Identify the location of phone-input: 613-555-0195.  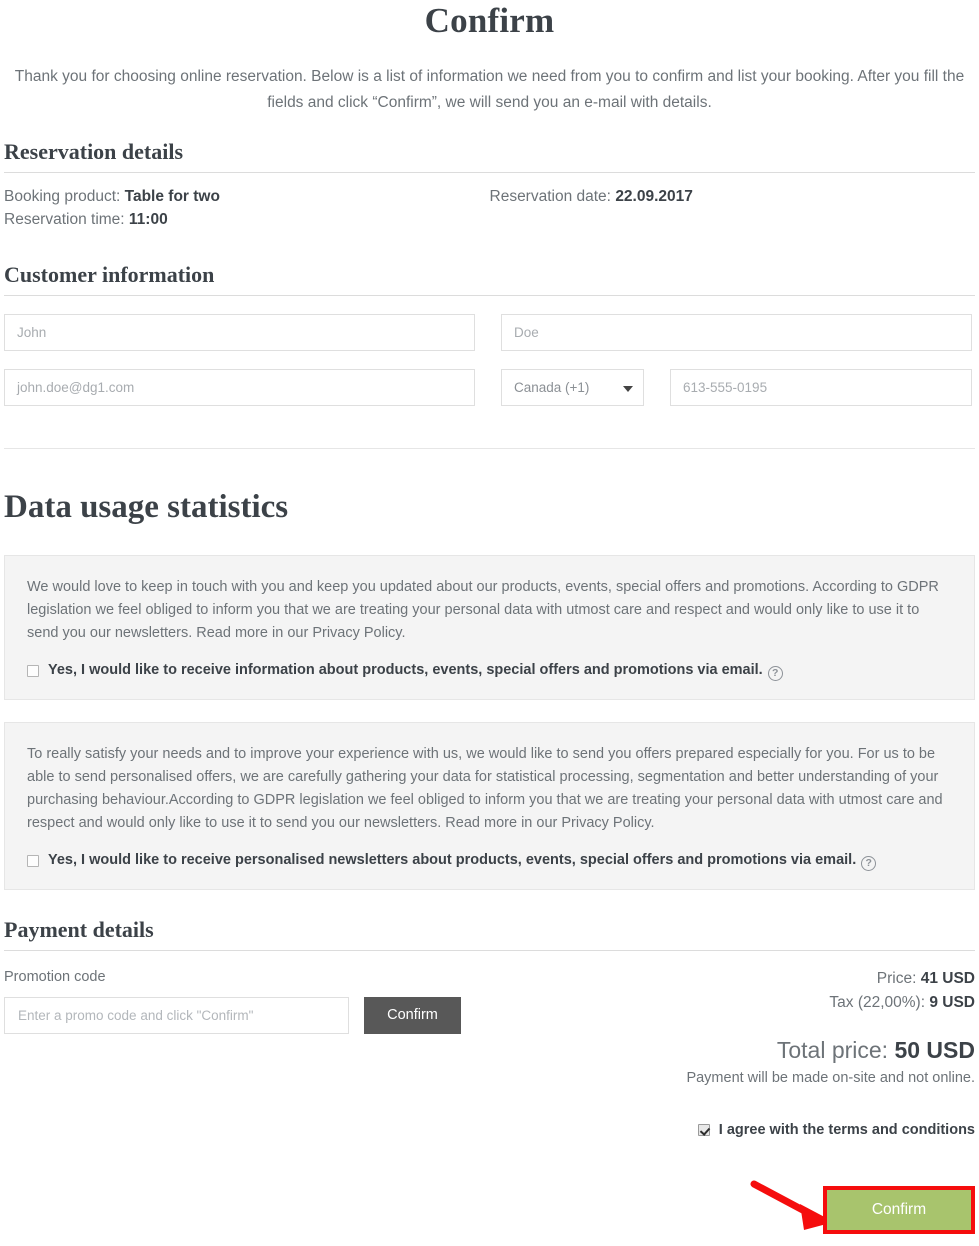
(821, 387).